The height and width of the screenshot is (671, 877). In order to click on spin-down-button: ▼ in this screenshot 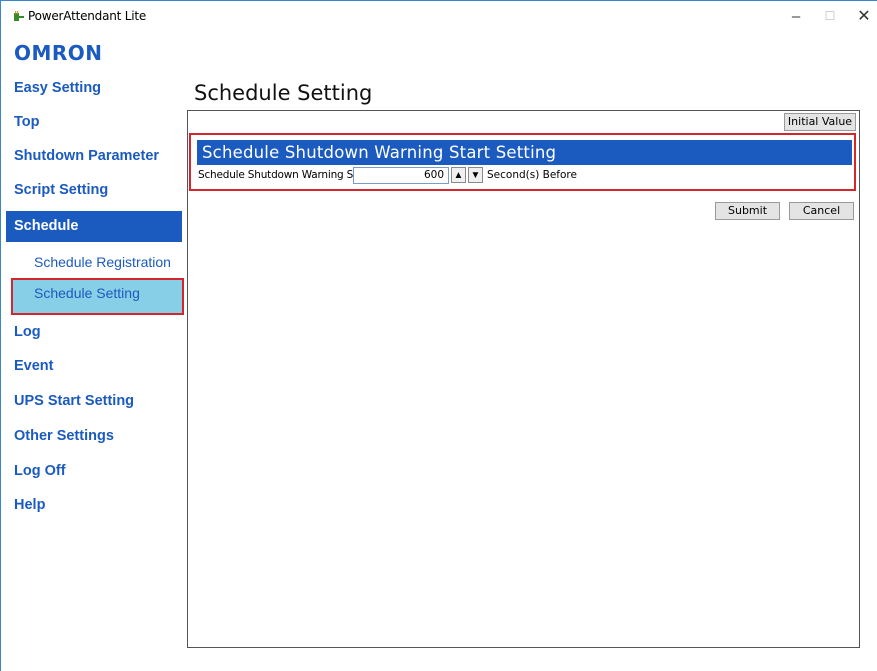, I will do `click(475, 175)`.